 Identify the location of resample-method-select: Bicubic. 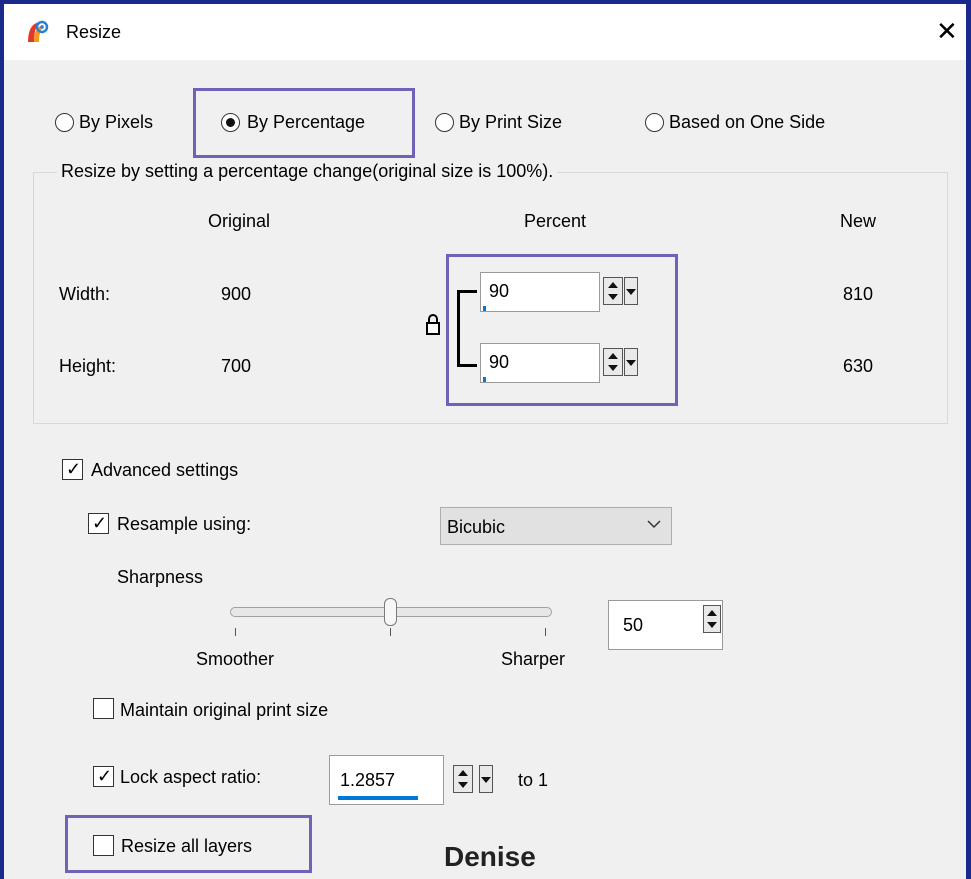
(556, 526).